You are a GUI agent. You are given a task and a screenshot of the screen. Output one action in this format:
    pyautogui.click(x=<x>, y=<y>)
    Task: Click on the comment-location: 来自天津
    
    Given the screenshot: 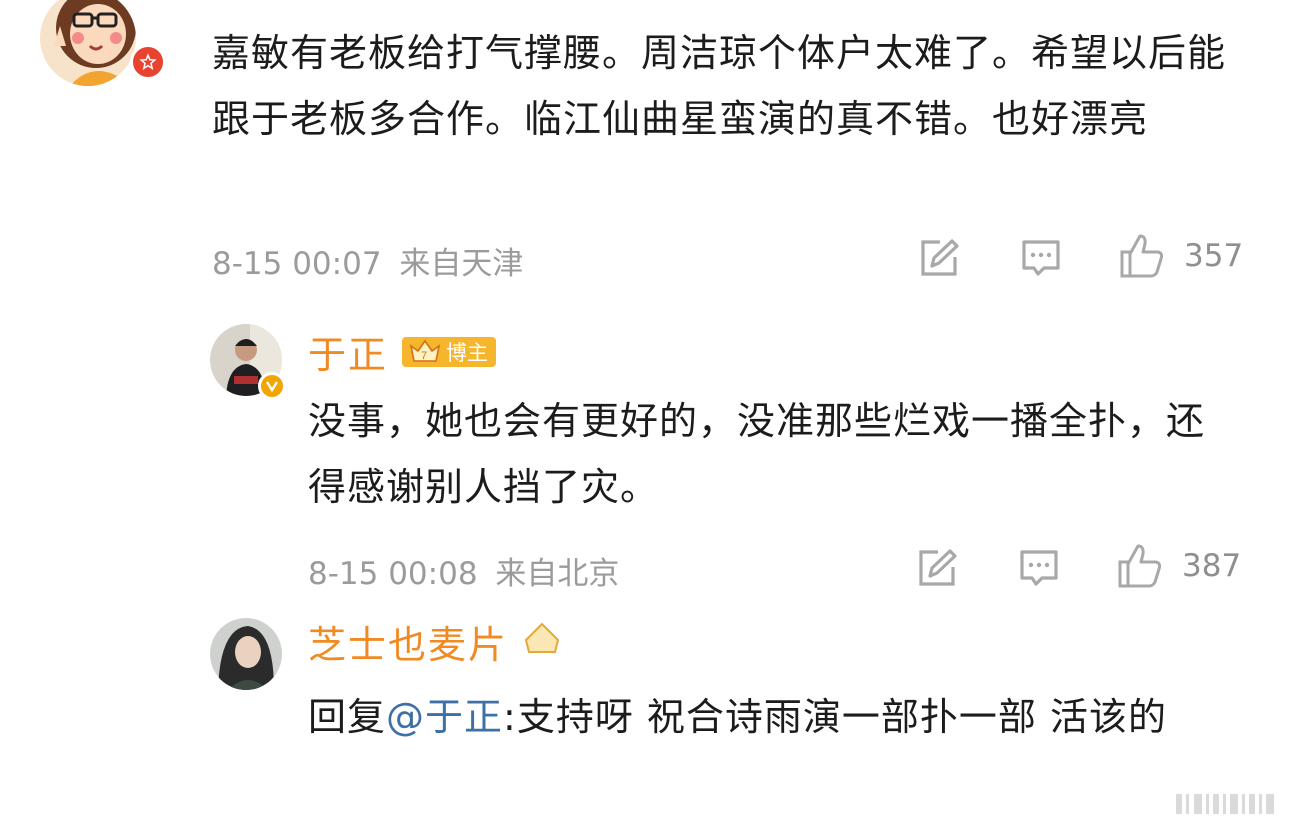 What is the action you would take?
    pyautogui.click(x=461, y=264)
    